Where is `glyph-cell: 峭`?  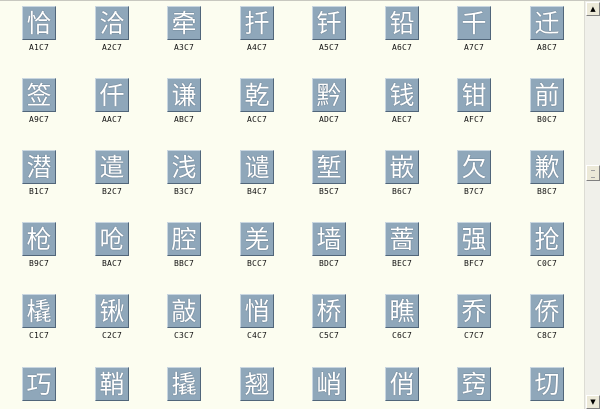 glyph-cell: 峭 is located at coordinates (326, 388).